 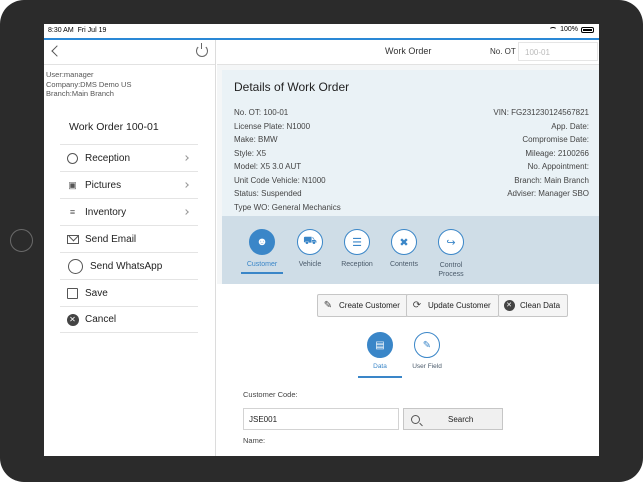 I want to click on sidebar-item-label: Pictures, so click(x=103, y=185).